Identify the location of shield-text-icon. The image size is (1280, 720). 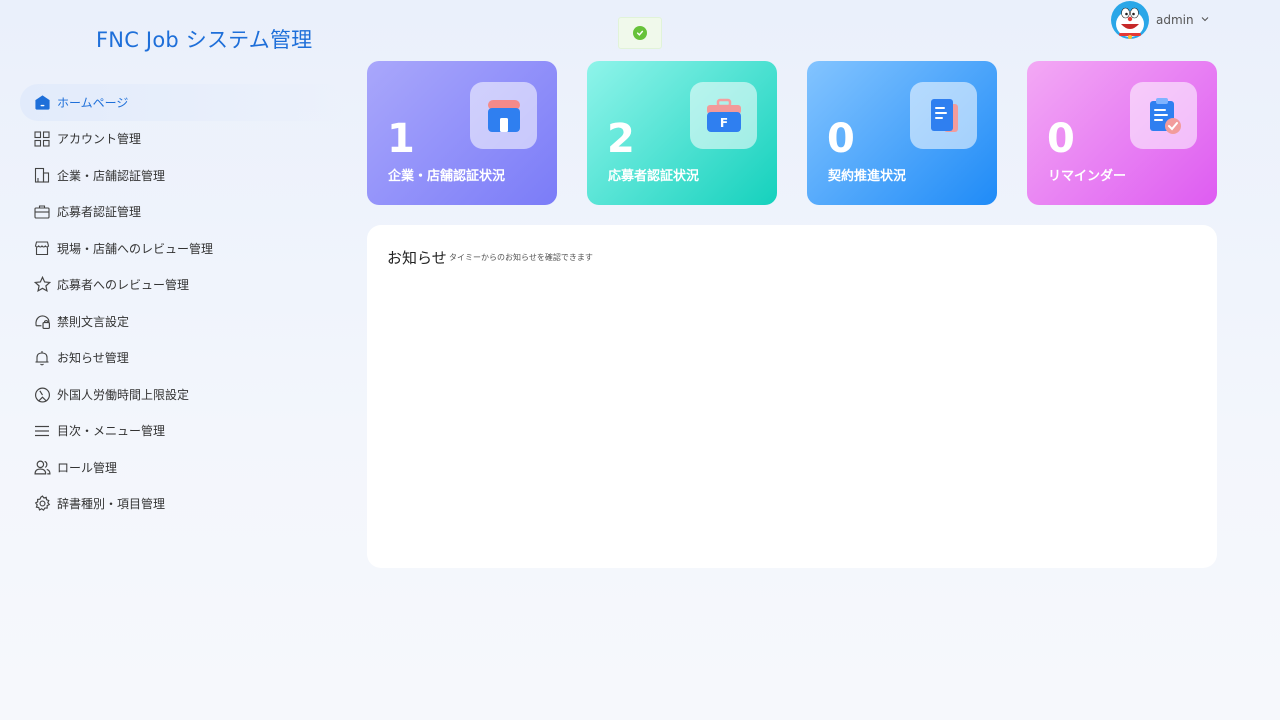
(42, 321).